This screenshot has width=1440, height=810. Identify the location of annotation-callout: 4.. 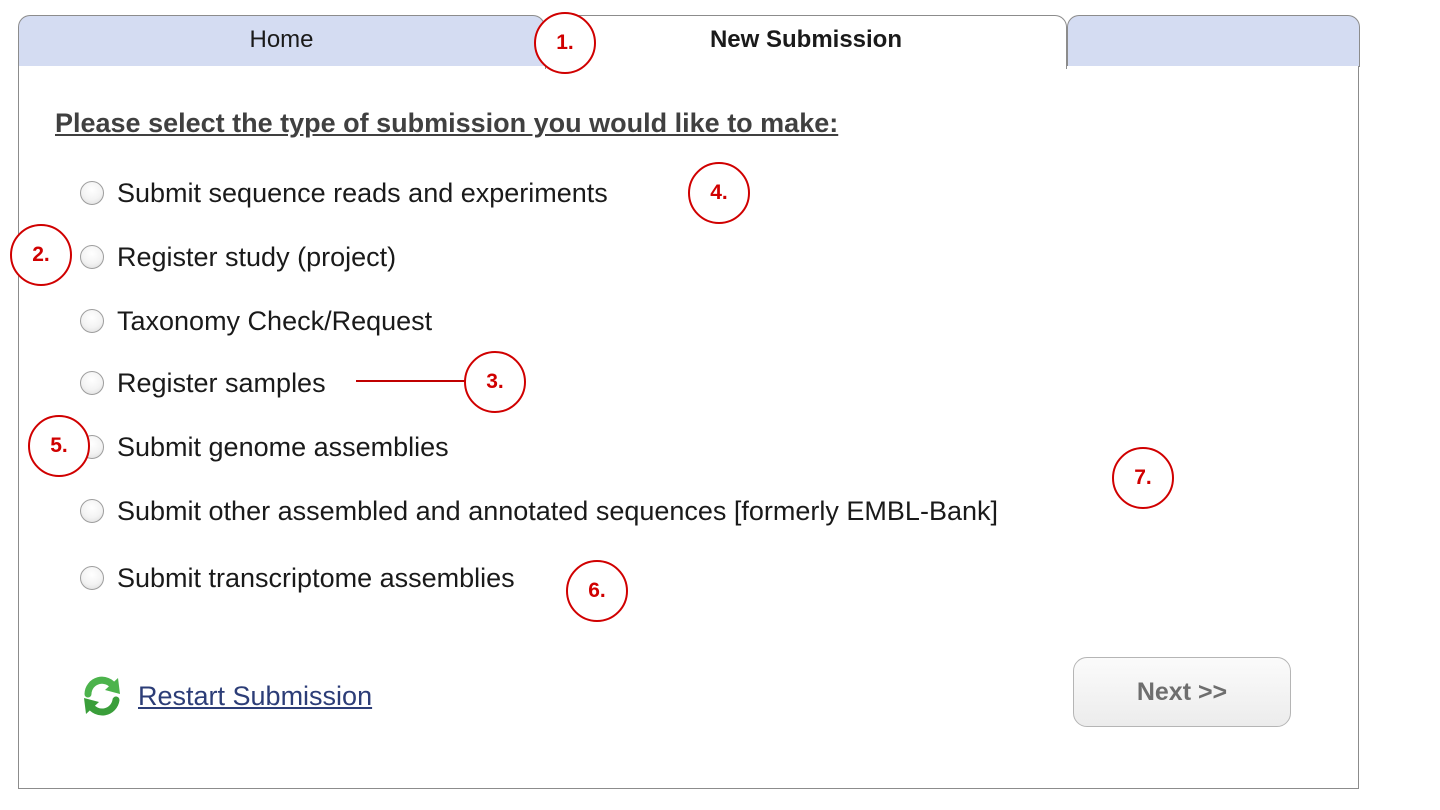
(719, 193).